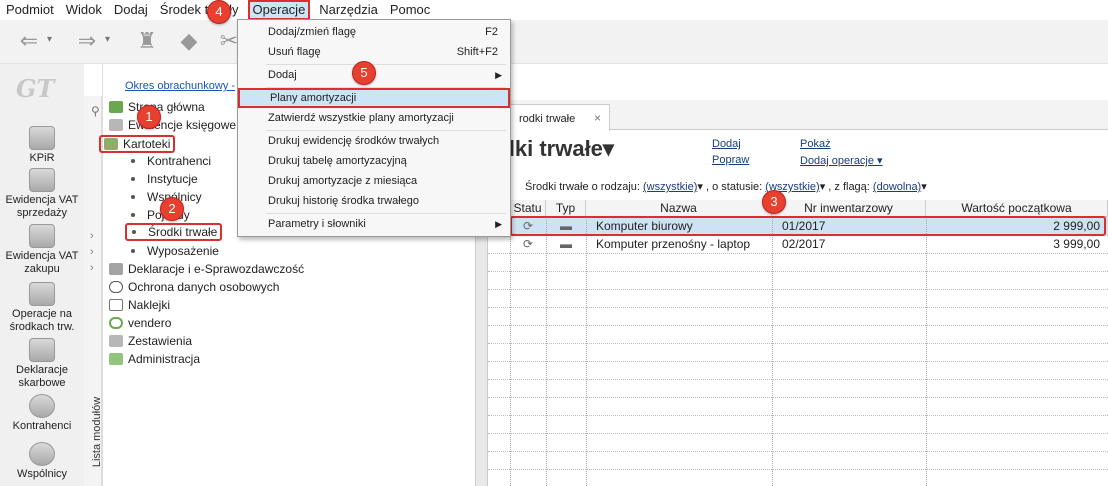  What do you see at coordinates (547, 119) in the screenshot?
I see `tab-label: rodki trwałe` at bounding box center [547, 119].